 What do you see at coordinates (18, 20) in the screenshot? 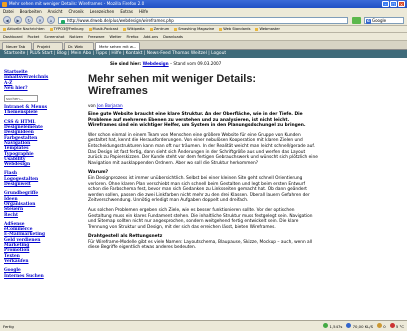
I see `forward-icon: ▶` at bounding box center [18, 20].